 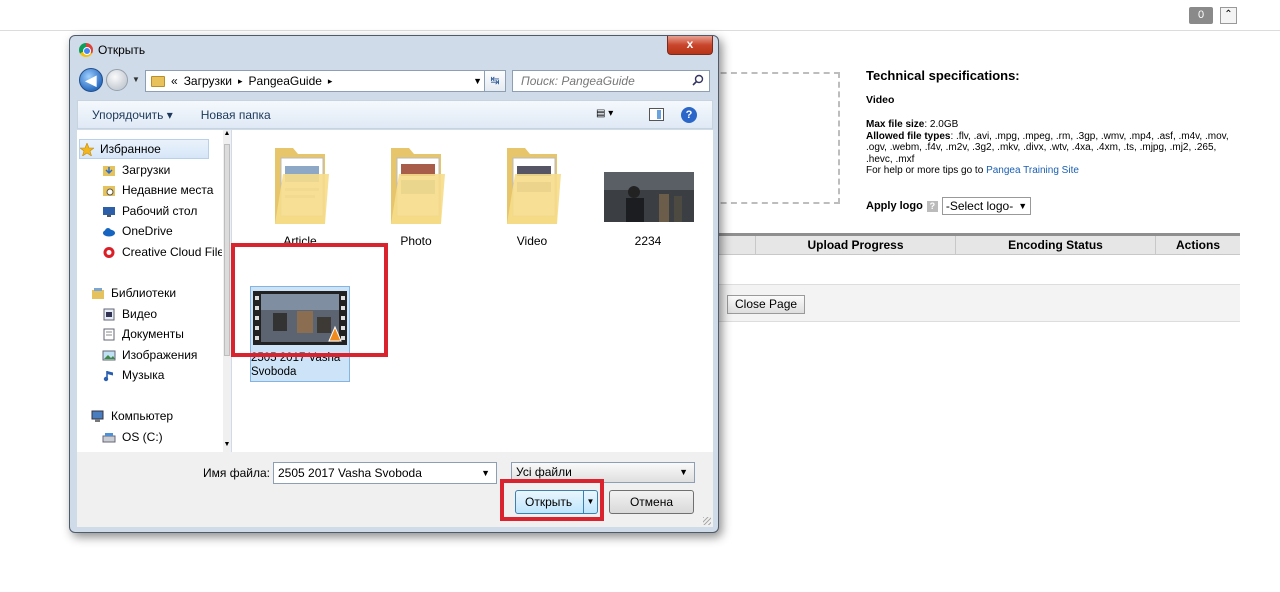 I want to click on documents-icon, so click(x=109, y=334).